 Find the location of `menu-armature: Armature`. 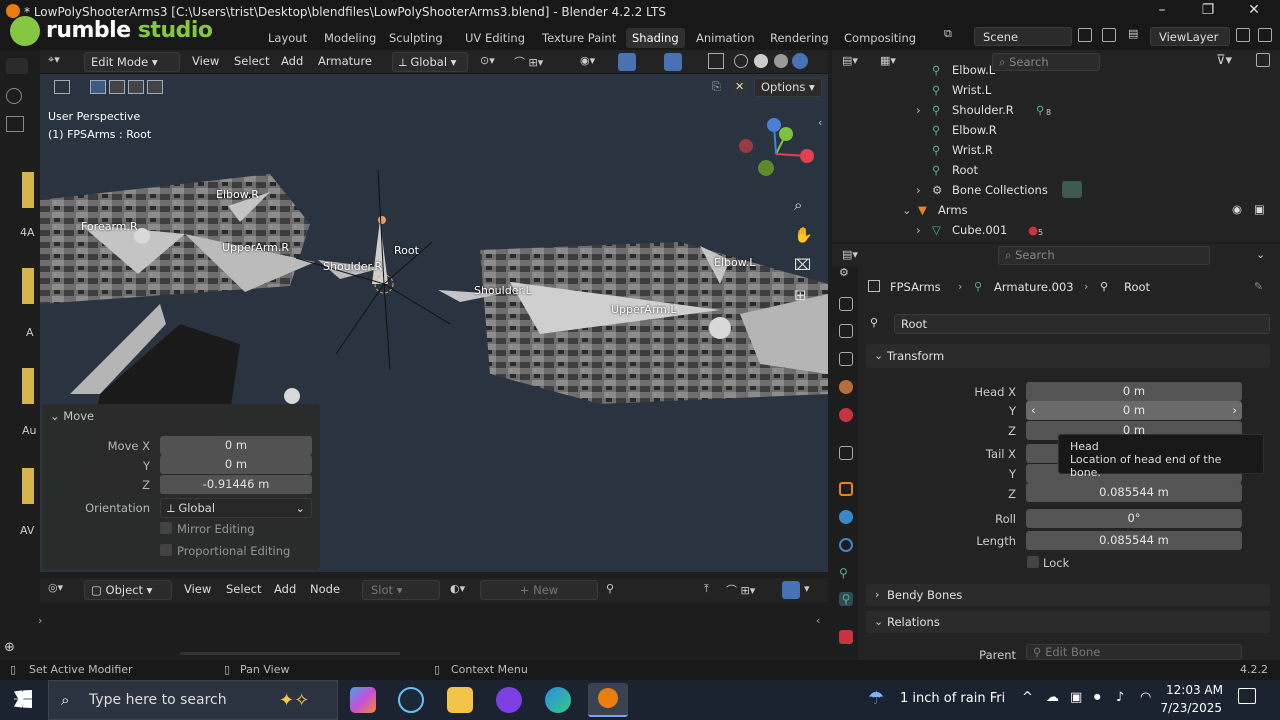

menu-armature: Armature is located at coordinates (345, 63).